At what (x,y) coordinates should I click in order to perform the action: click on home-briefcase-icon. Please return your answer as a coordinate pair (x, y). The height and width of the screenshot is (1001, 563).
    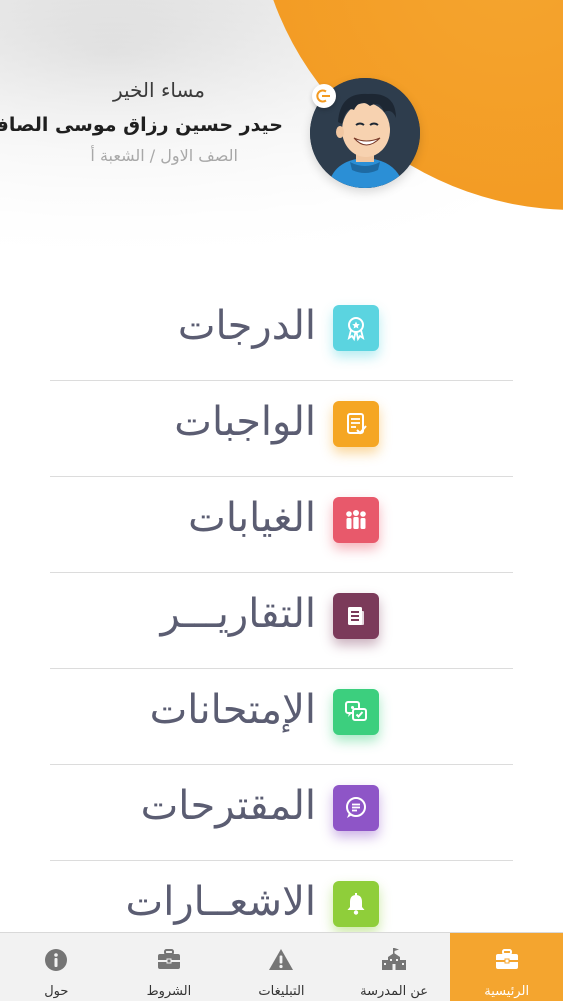
    Looking at the image, I should click on (506, 959).